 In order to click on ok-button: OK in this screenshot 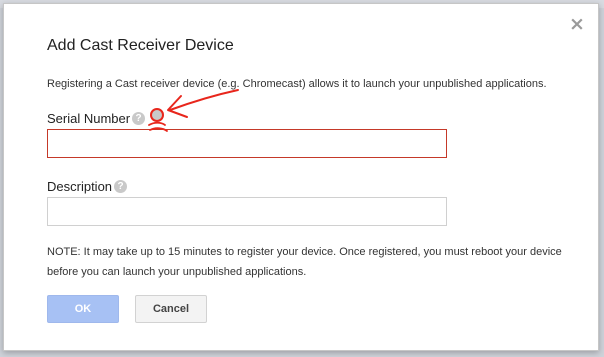, I will do `click(83, 309)`.